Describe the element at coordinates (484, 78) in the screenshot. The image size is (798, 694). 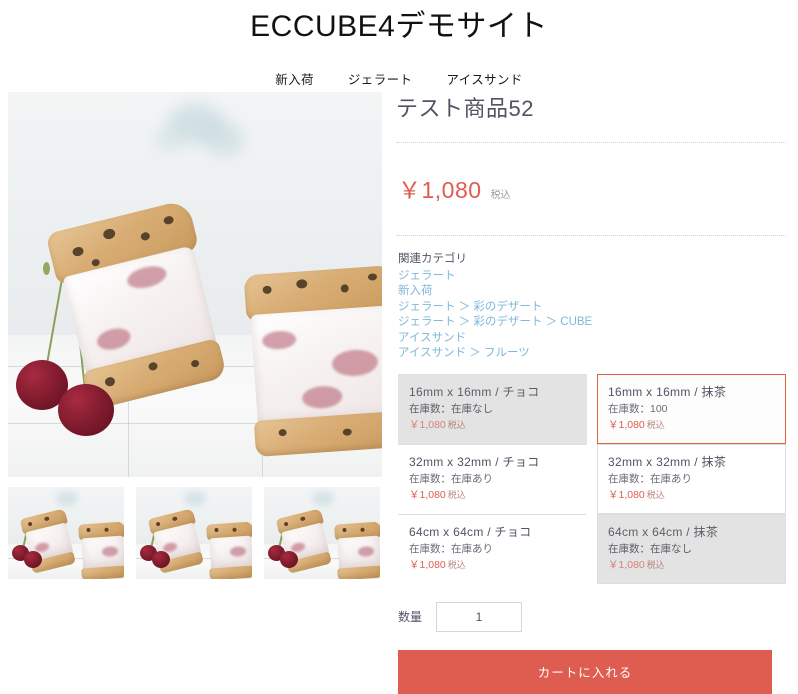
I see `nav-item-ice-sand: アイスサンド` at that location.